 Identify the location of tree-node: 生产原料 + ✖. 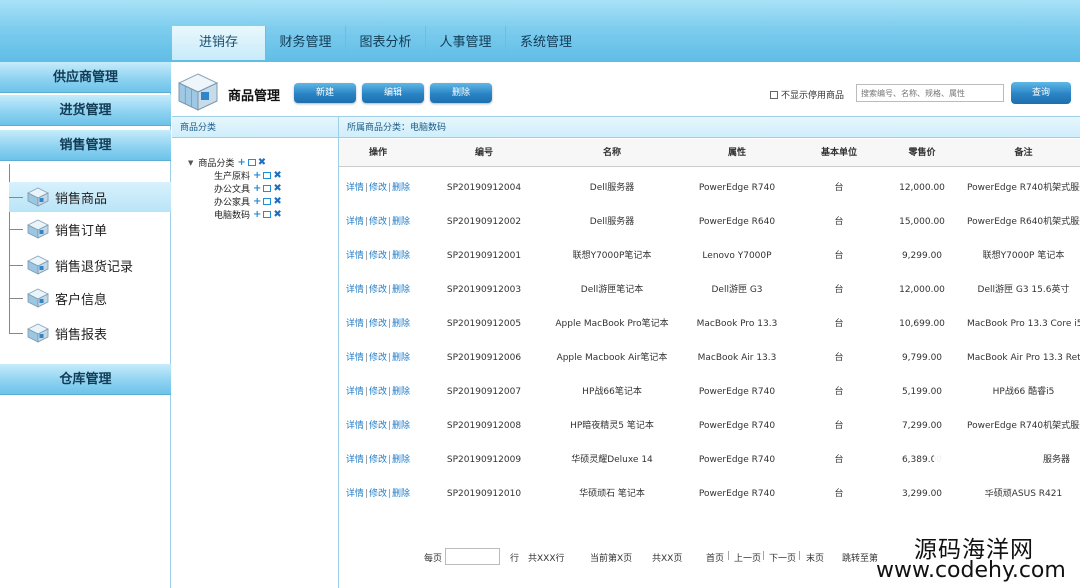
(248, 175).